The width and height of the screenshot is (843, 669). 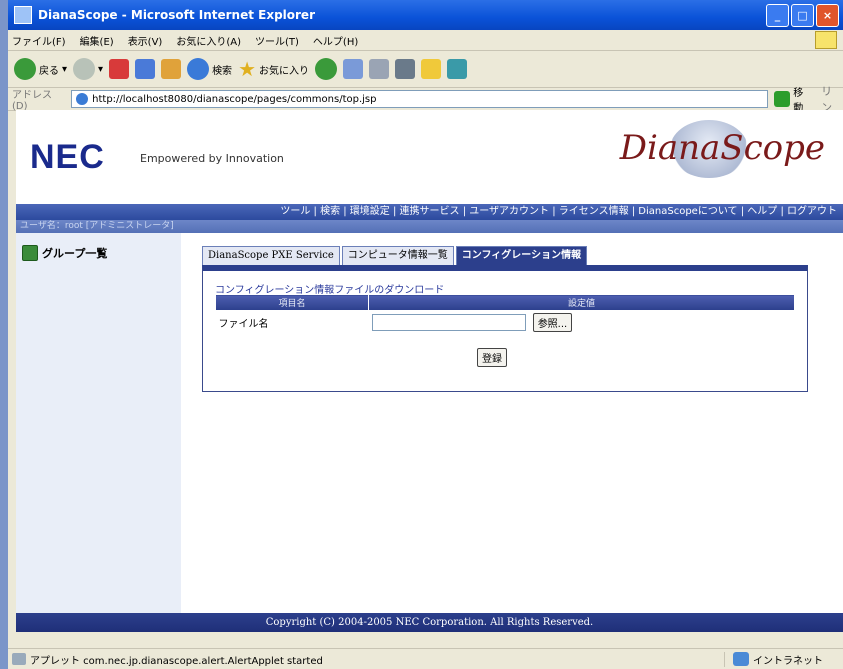 I want to click on mail-icon, so click(x=353, y=69).